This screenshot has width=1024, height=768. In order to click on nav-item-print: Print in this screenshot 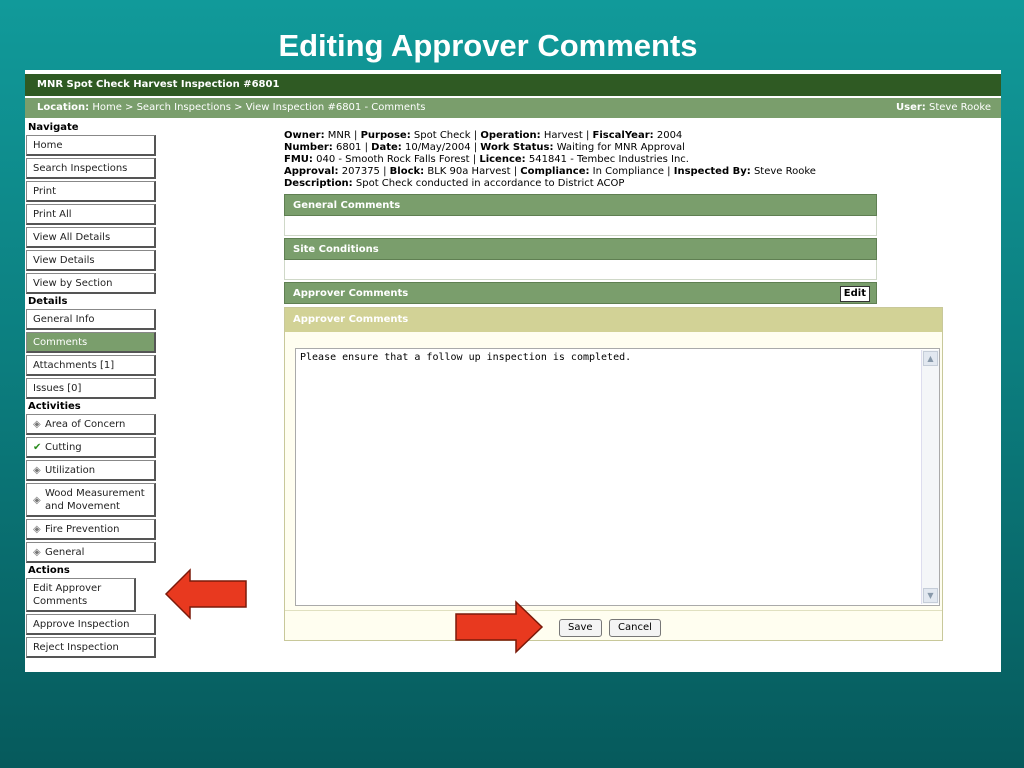, I will do `click(91, 191)`.